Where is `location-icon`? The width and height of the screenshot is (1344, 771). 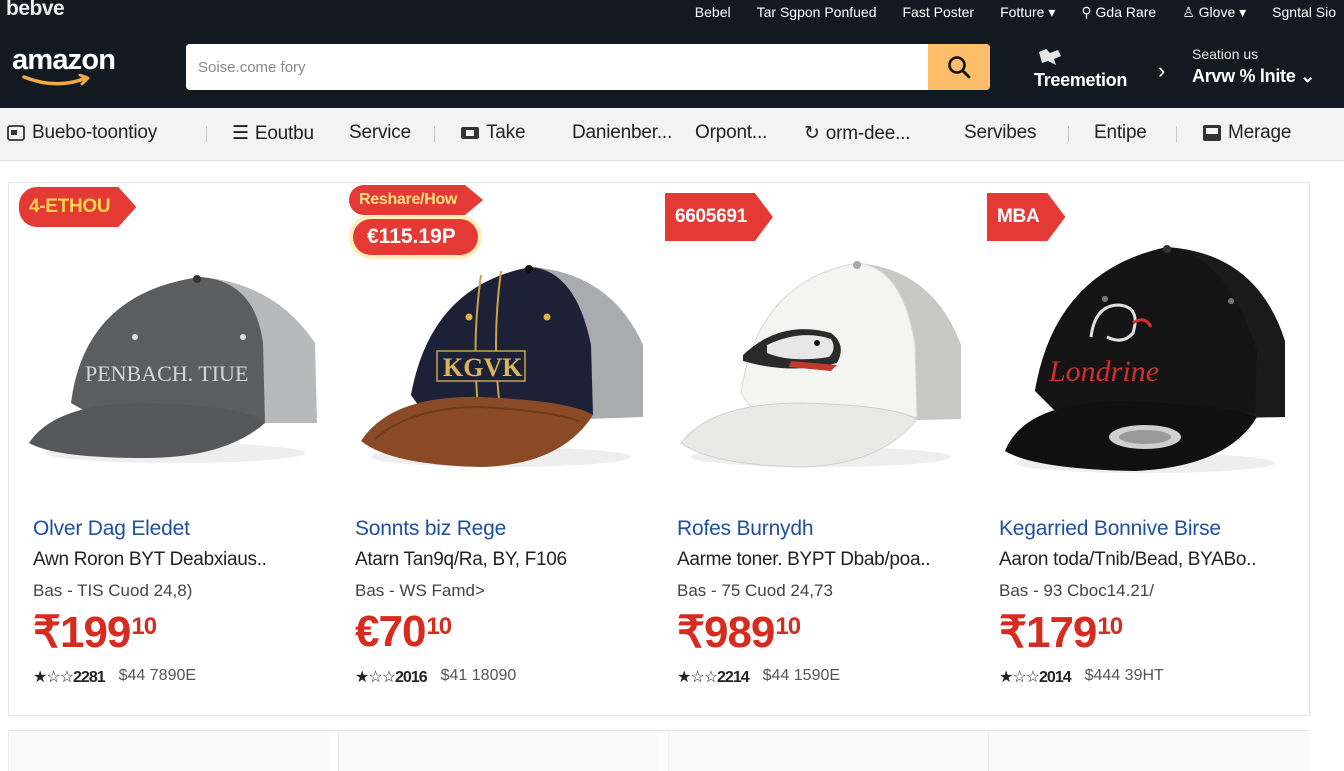
location-icon is located at coordinates (1050, 57).